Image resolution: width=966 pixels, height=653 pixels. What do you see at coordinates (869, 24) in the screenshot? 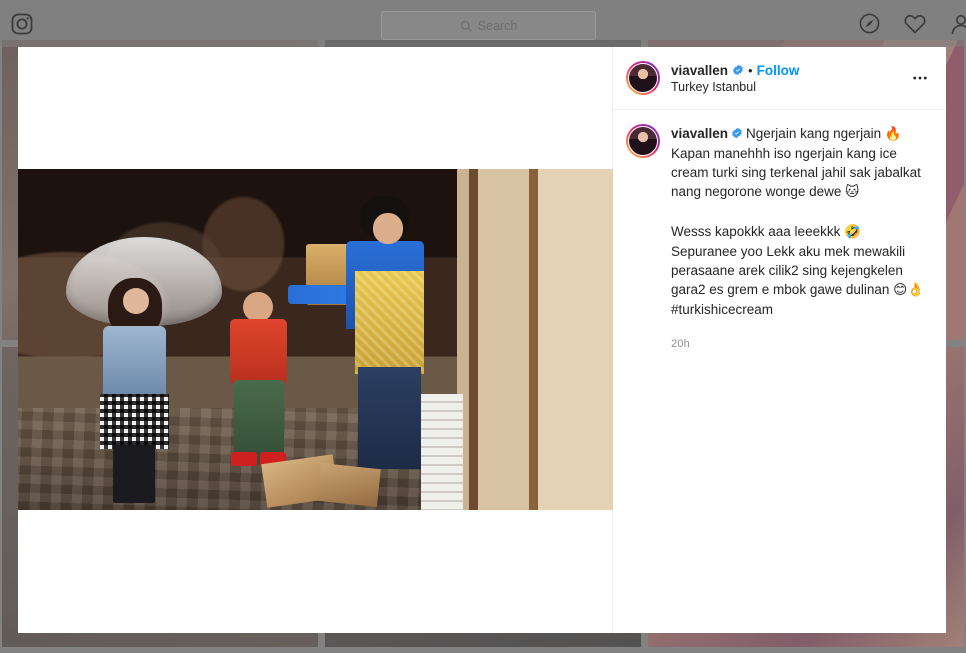
I see `explore-compass-icon` at bounding box center [869, 24].